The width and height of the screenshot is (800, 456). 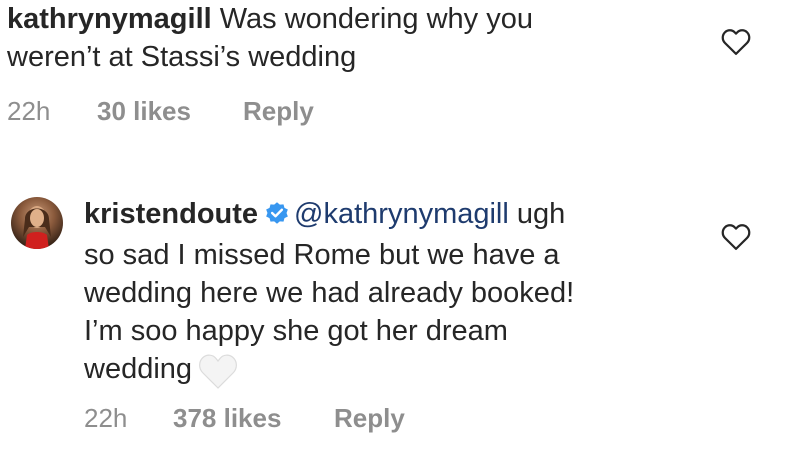 I want to click on comment-body-line3: wedding here we had already booked!, so click(x=329, y=293).